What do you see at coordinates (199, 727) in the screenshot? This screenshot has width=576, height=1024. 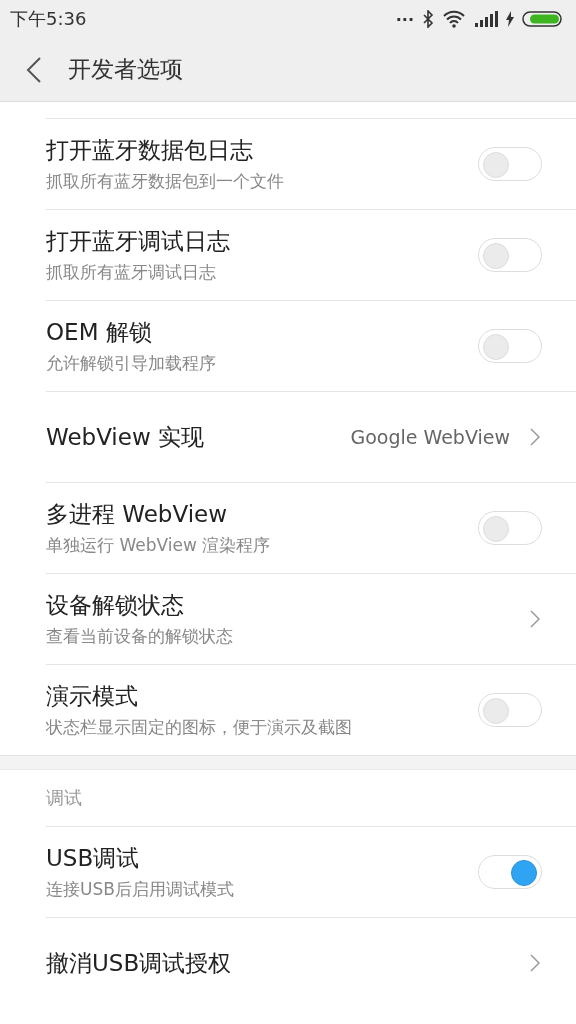 I see `setting-description: 状态栏显示固定的图标，便于演示及截图` at bounding box center [199, 727].